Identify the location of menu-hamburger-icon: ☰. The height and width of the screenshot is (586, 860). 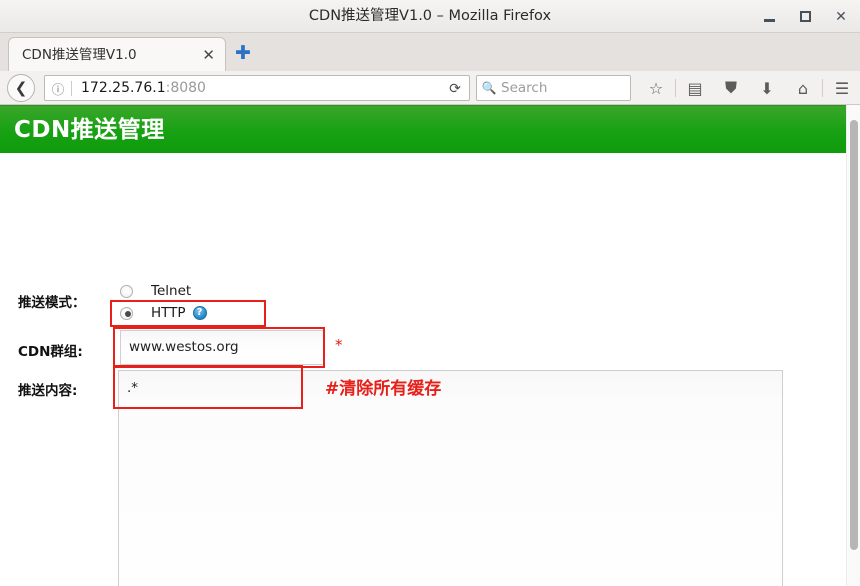
(842, 88).